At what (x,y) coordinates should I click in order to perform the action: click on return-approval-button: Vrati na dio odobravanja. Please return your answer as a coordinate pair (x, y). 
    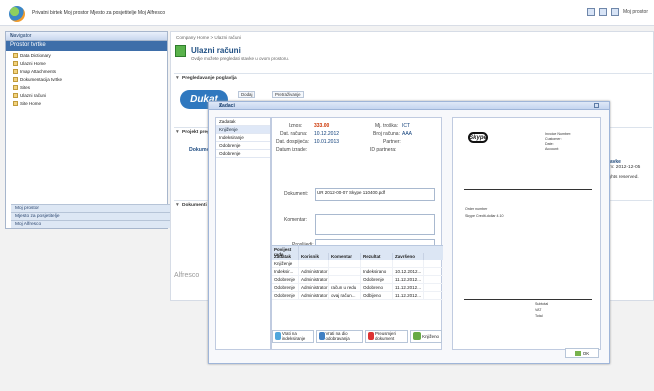
    Looking at the image, I should click on (339, 336).